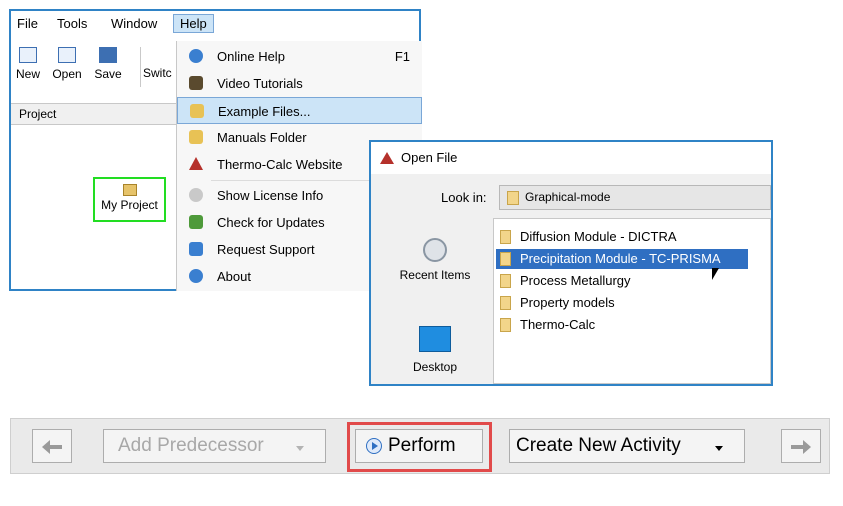 Image resolution: width=843 pixels, height=506 pixels. I want to click on place-label: Recent Items, so click(435, 275).